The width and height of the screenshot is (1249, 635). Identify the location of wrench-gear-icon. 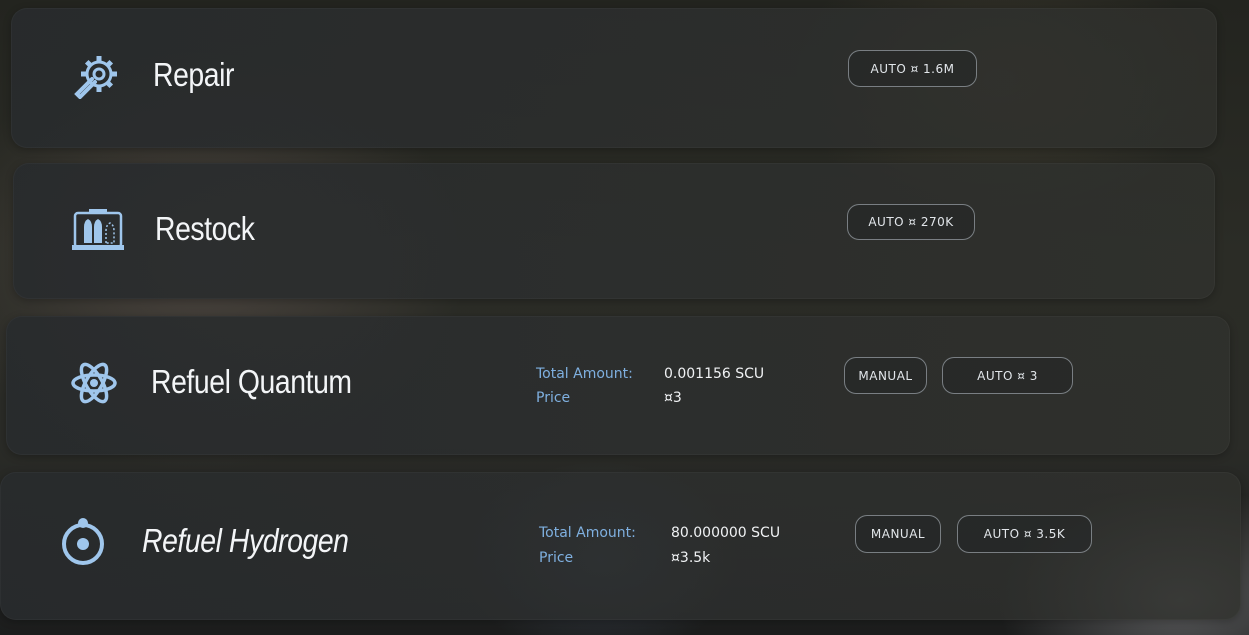
(96, 76).